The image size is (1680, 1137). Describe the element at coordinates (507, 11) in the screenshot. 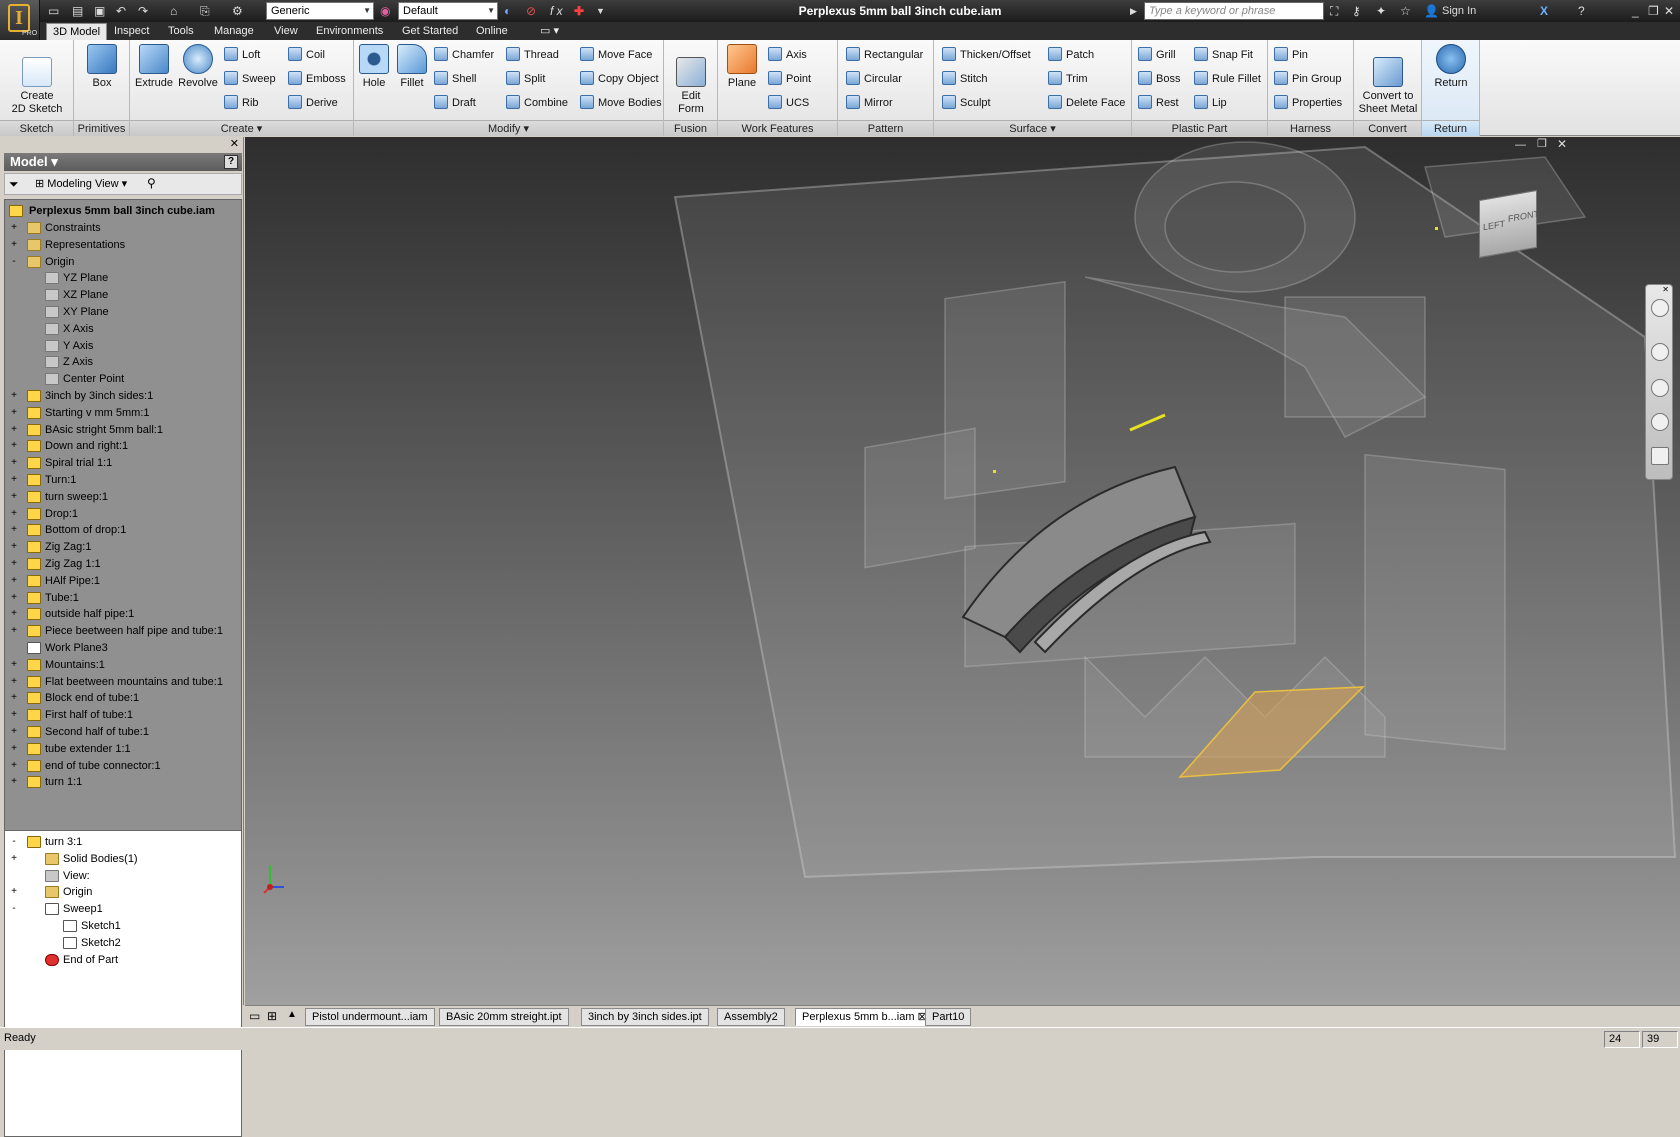

I see `adjust-icon: ◐` at that location.